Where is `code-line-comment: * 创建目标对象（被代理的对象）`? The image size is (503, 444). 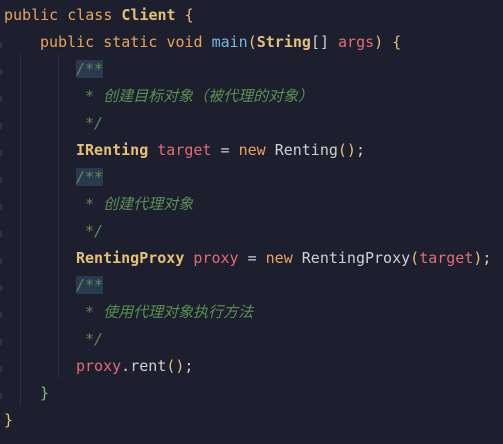
code-line-comment: * 创建目标对象（被代理的对象） is located at coordinates (194, 96).